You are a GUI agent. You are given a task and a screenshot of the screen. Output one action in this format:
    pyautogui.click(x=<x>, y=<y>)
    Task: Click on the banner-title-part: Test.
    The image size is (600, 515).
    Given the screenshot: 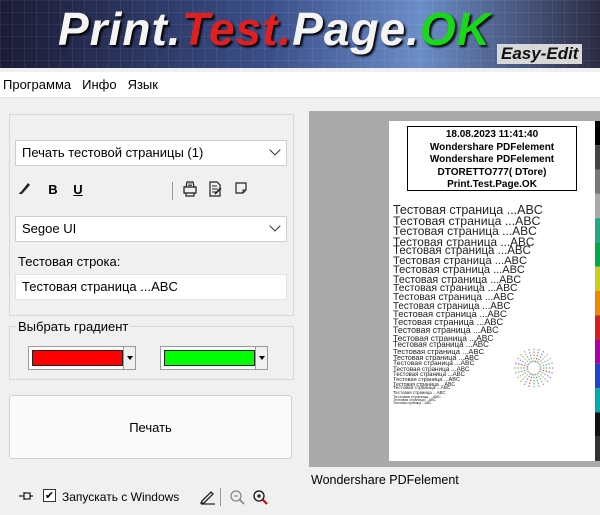 What is the action you would take?
    pyautogui.click(x=237, y=29)
    